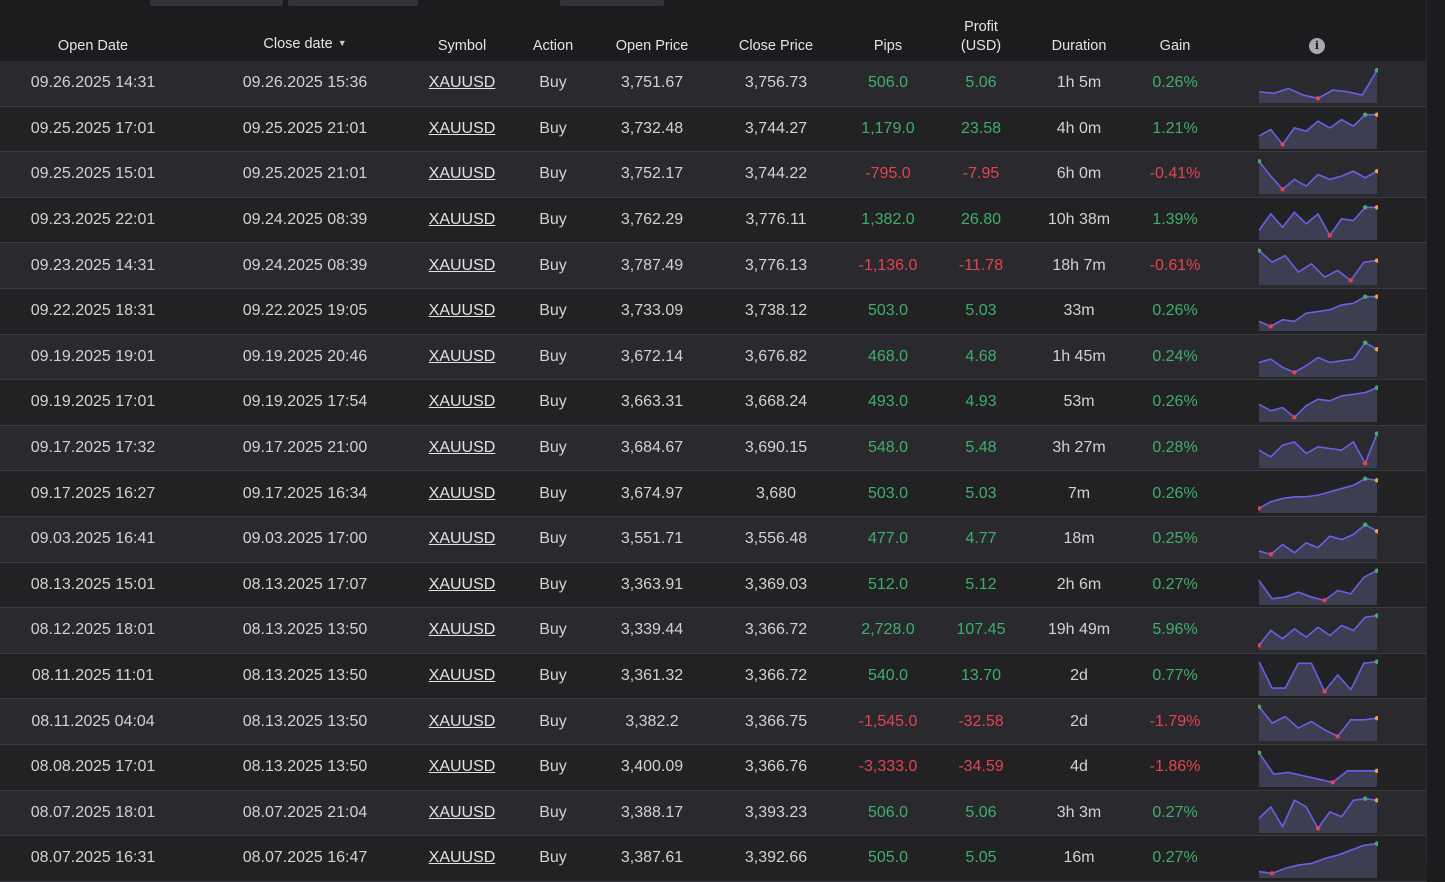  I want to click on duration-cell: 3h 3m, so click(1079, 812).